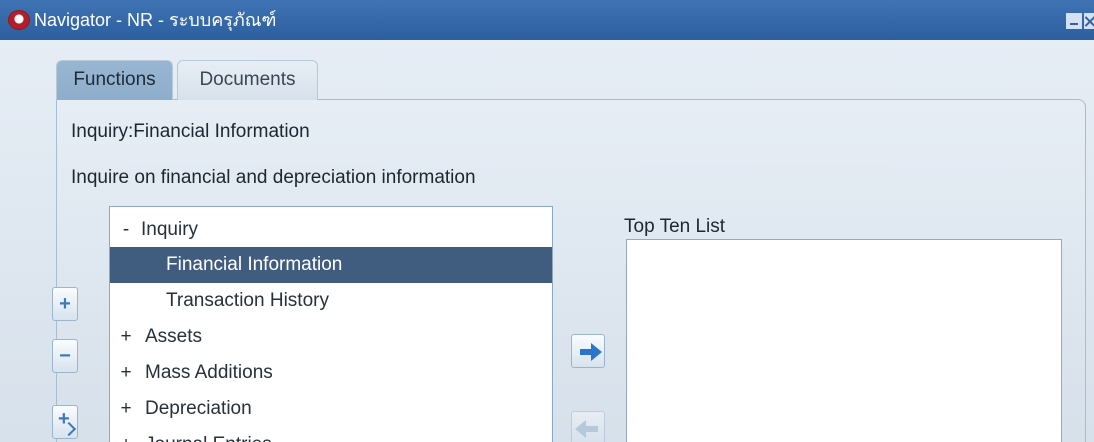 This screenshot has width=1094, height=442. I want to click on tree-item-financial-information: Financial Information, so click(331, 265).